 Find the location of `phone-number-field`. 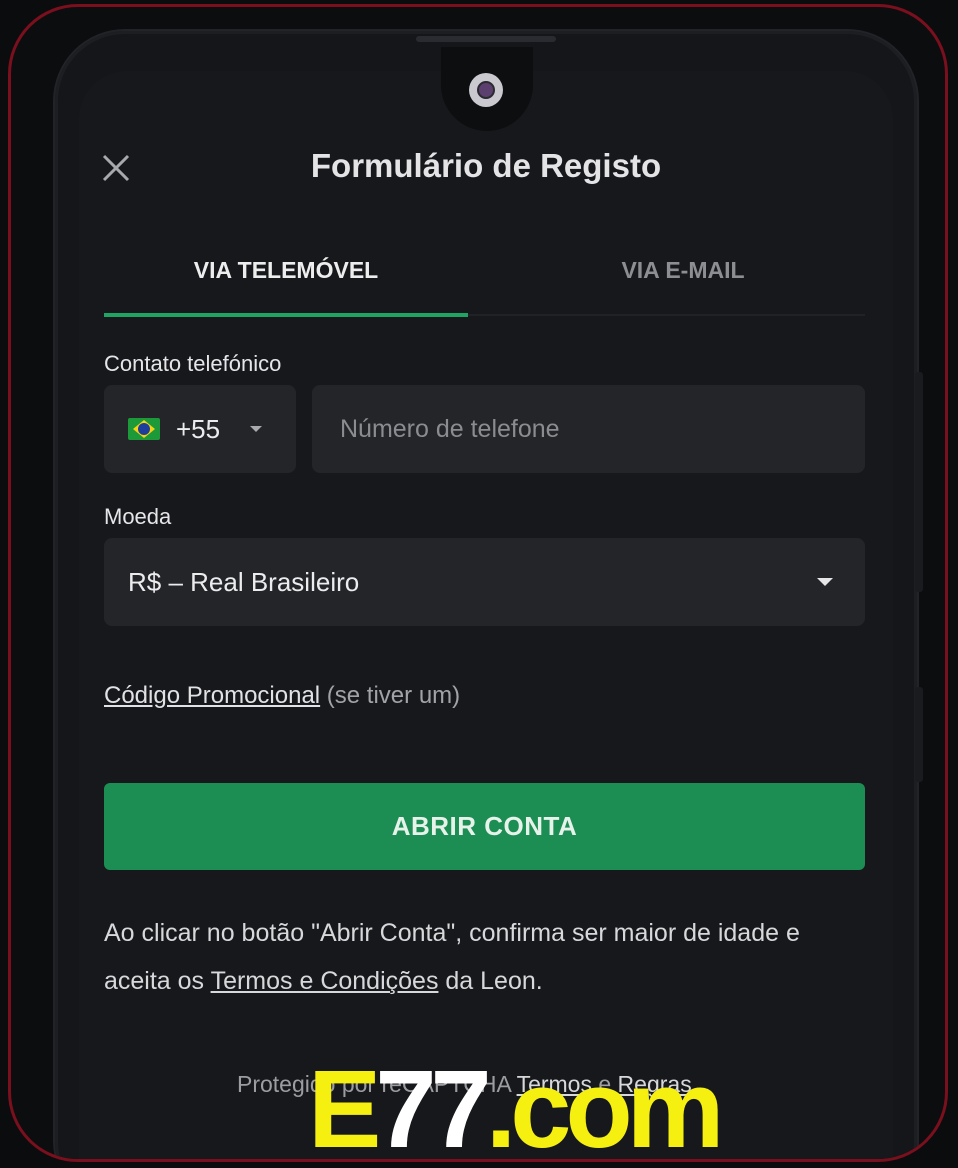

phone-number-field is located at coordinates (588, 429).